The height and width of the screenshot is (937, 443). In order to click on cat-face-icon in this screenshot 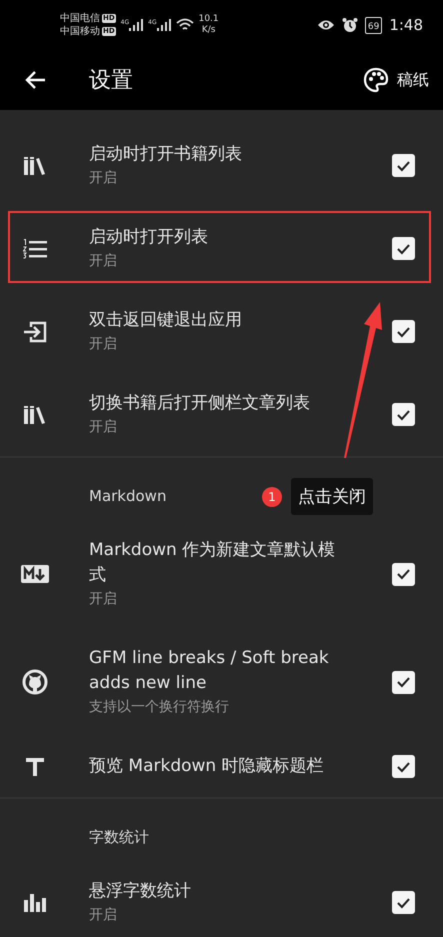, I will do `click(35, 682)`.